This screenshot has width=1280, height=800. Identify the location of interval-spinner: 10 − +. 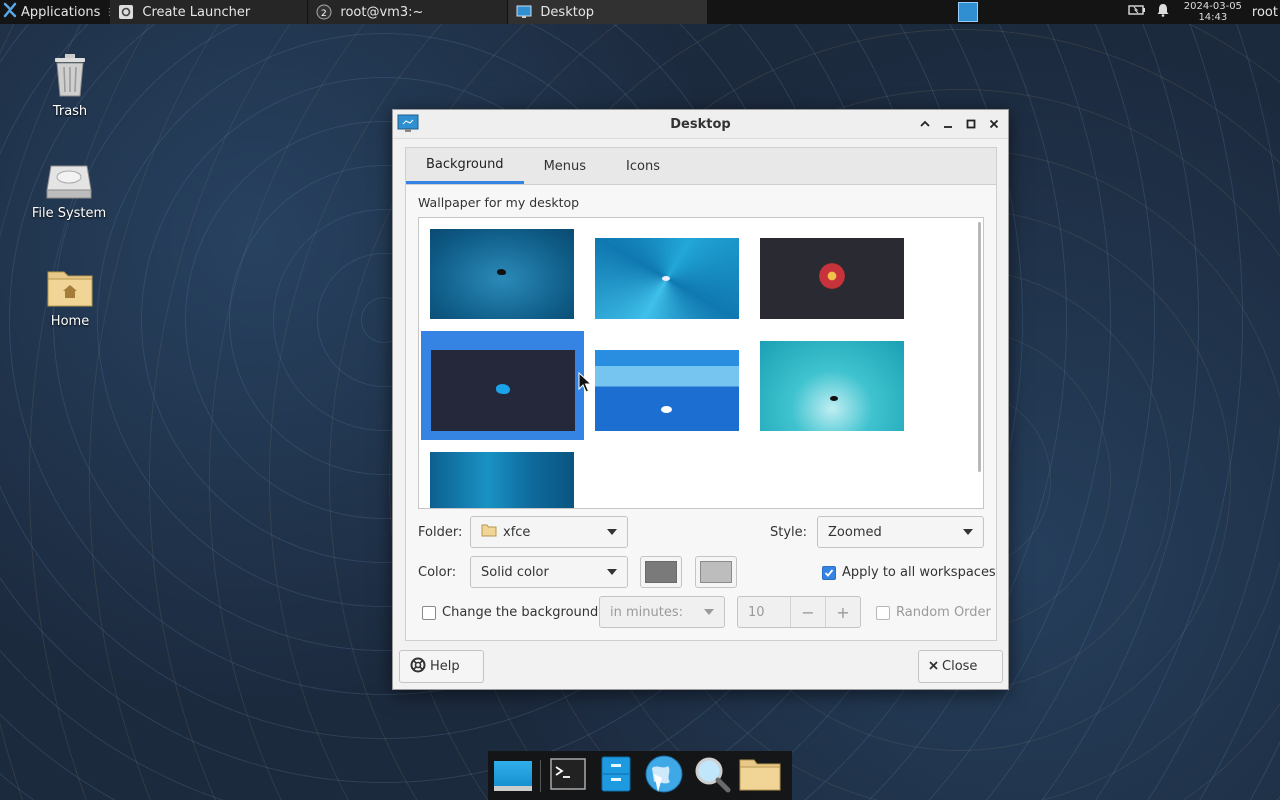
(799, 612).